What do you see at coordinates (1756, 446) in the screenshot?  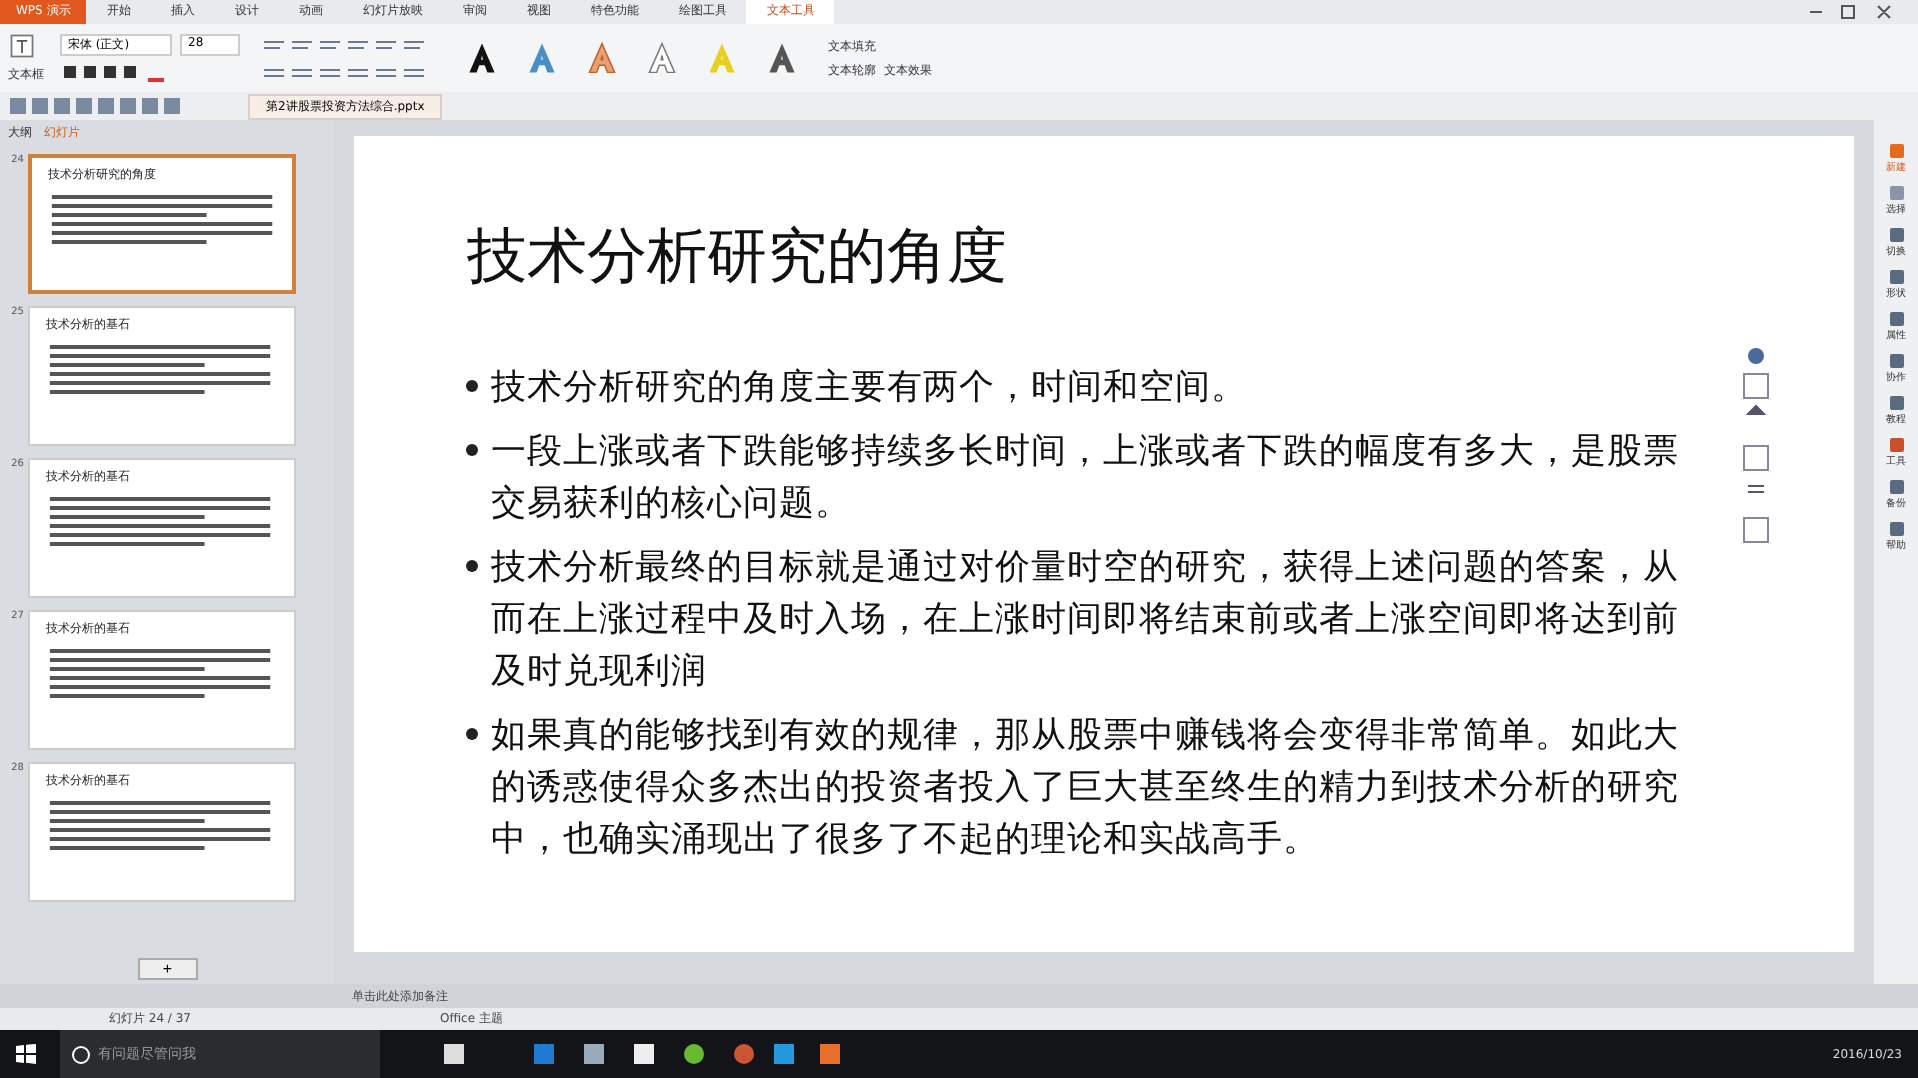 I see `floating-toolbar-icon` at bounding box center [1756, 446].